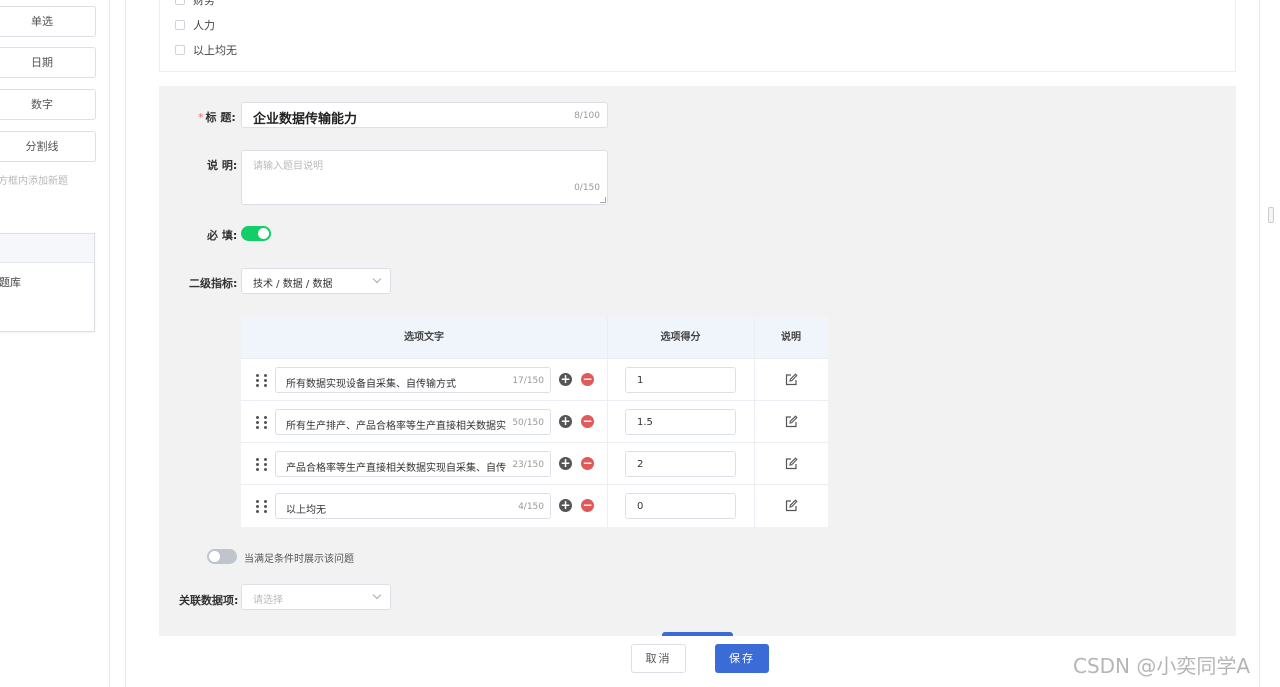 Image resolution: width=1280 pixels, height=687 pixels. What do you see at coordinates (10, 282) in the screenshot?
I see `question-library-item: 题库` at bounding box center [10, 282].